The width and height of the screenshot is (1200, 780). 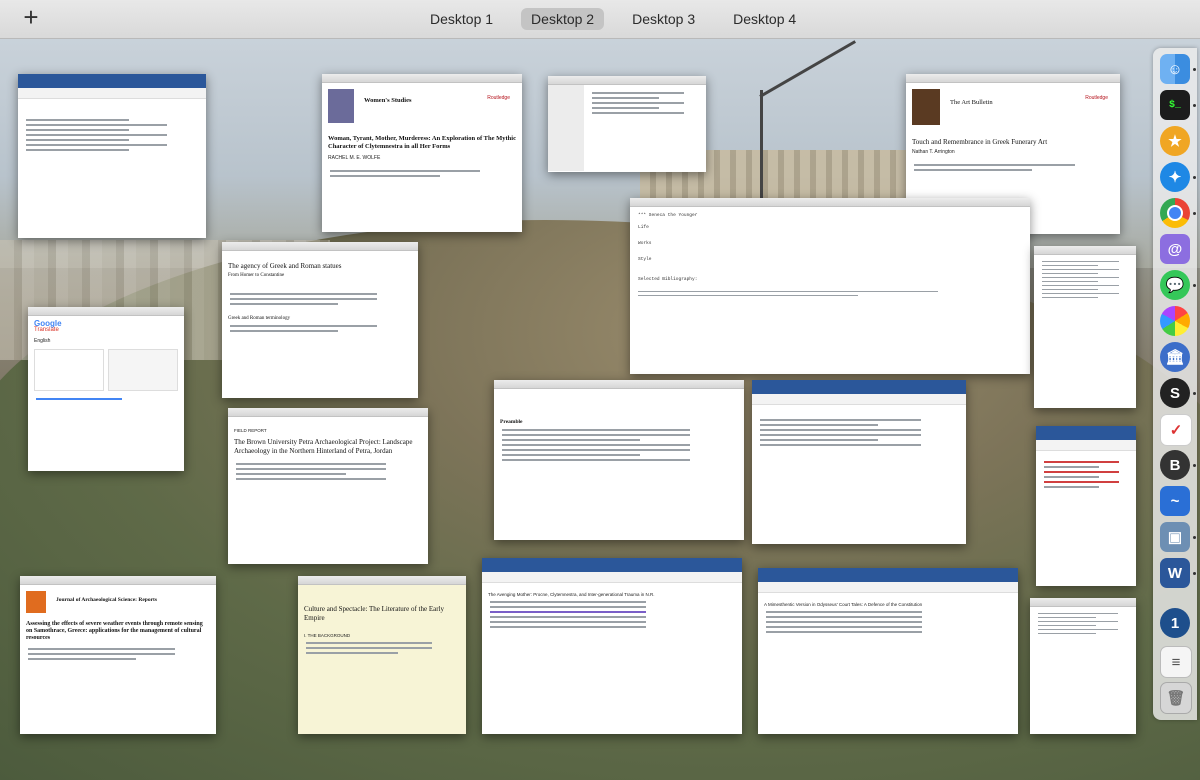 What do you see at coordinates (1176, 662) in the screenshot?
I see `textedit-page-icon: ≡` at bounding box center [1176, 662].